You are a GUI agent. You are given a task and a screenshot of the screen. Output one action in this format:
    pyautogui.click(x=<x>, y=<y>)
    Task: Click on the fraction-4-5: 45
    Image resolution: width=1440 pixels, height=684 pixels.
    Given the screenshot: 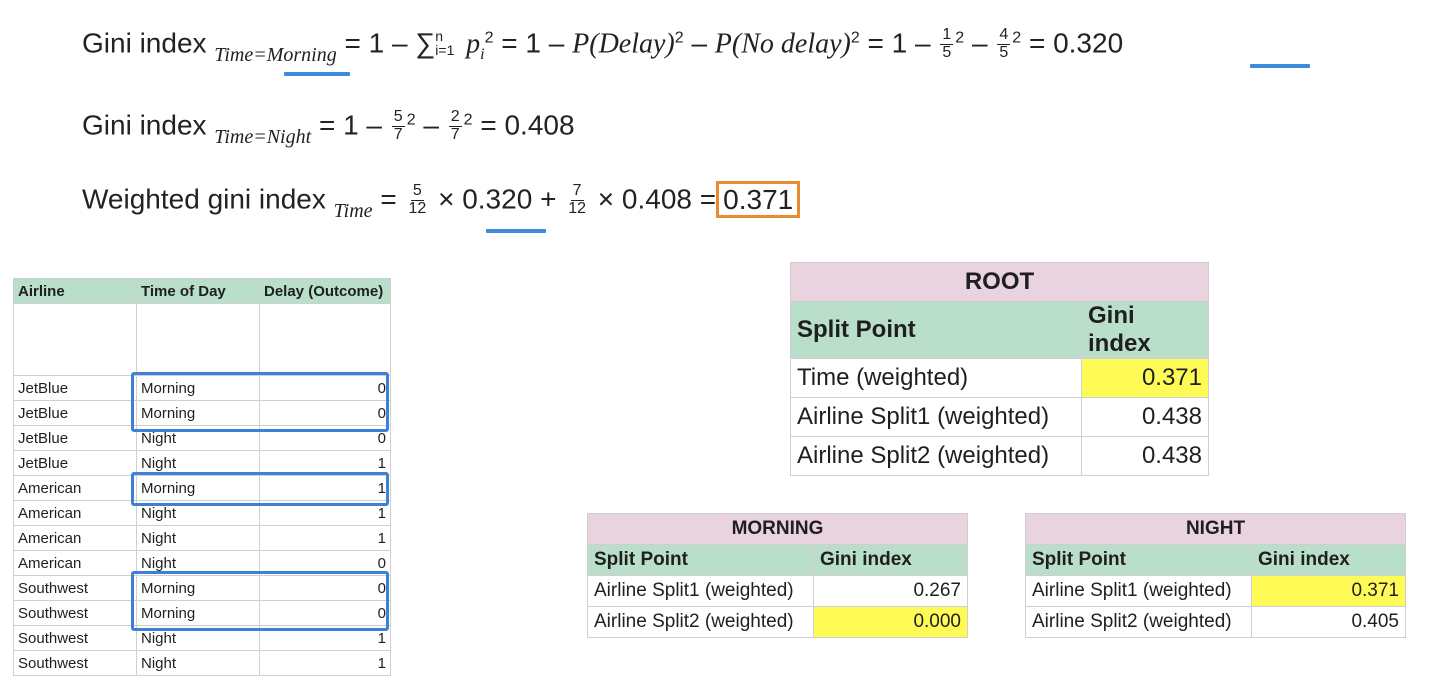 What is the action you would take?
    pyautogui.click(x=1004, y=43)
    